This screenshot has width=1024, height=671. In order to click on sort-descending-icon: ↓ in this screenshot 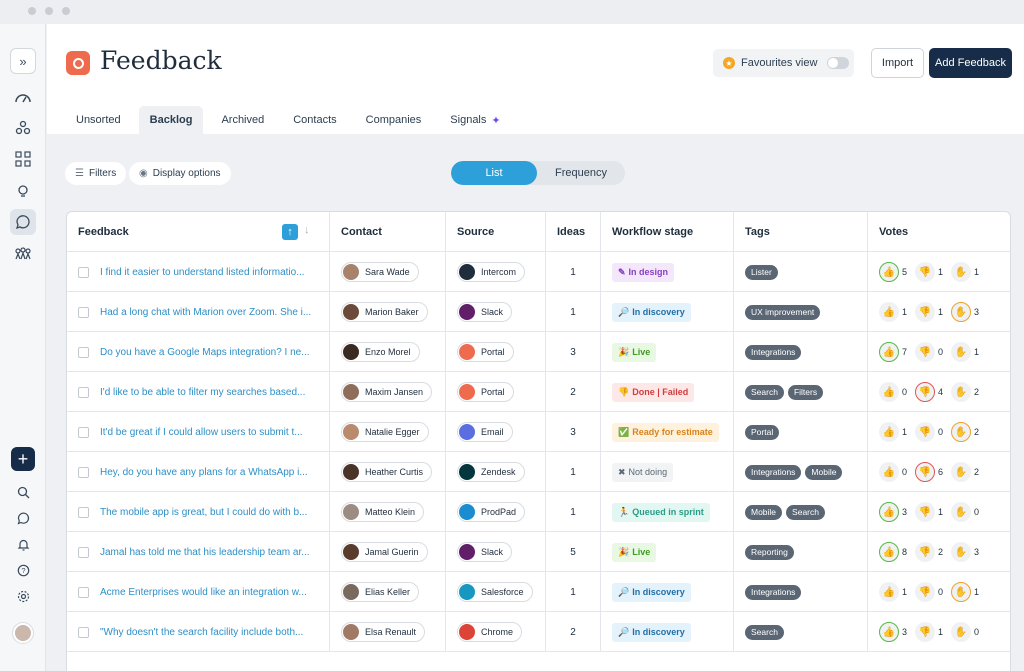, I will do `click(307, 230)`.